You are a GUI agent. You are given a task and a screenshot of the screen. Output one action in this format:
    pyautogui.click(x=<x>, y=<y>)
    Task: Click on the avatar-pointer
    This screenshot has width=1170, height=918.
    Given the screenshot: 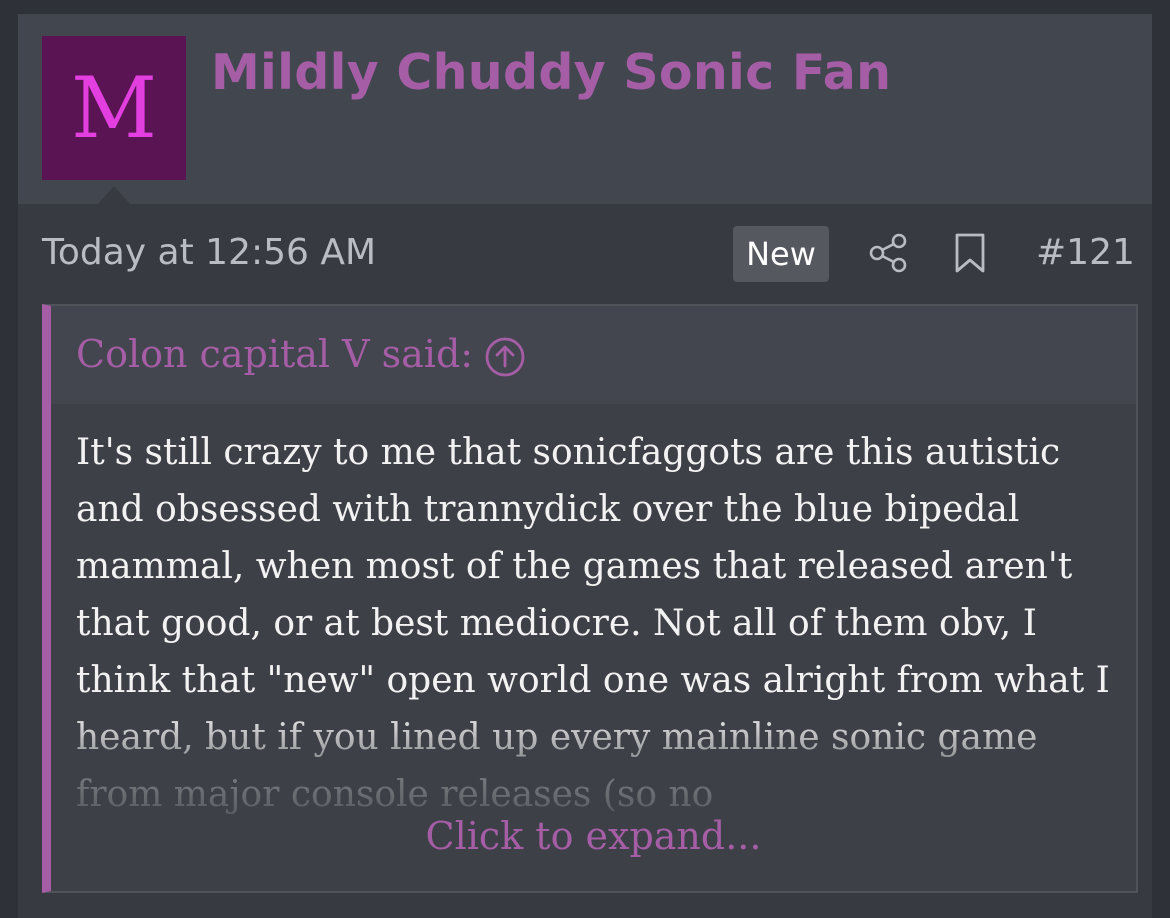 What is the action you would take?
    pyautogui.click(x=114, y=195)
    